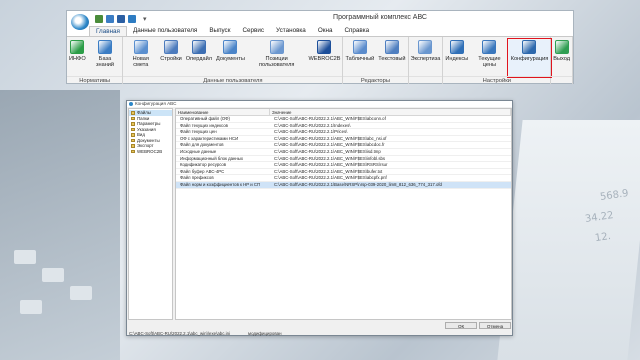 This screenshot has height=360, width=640. What do you see at coordinates (319, 104) in the screenshot?
I see `dialog-title-bar: Конфигурация АВС` at bounding box center [319, 104].